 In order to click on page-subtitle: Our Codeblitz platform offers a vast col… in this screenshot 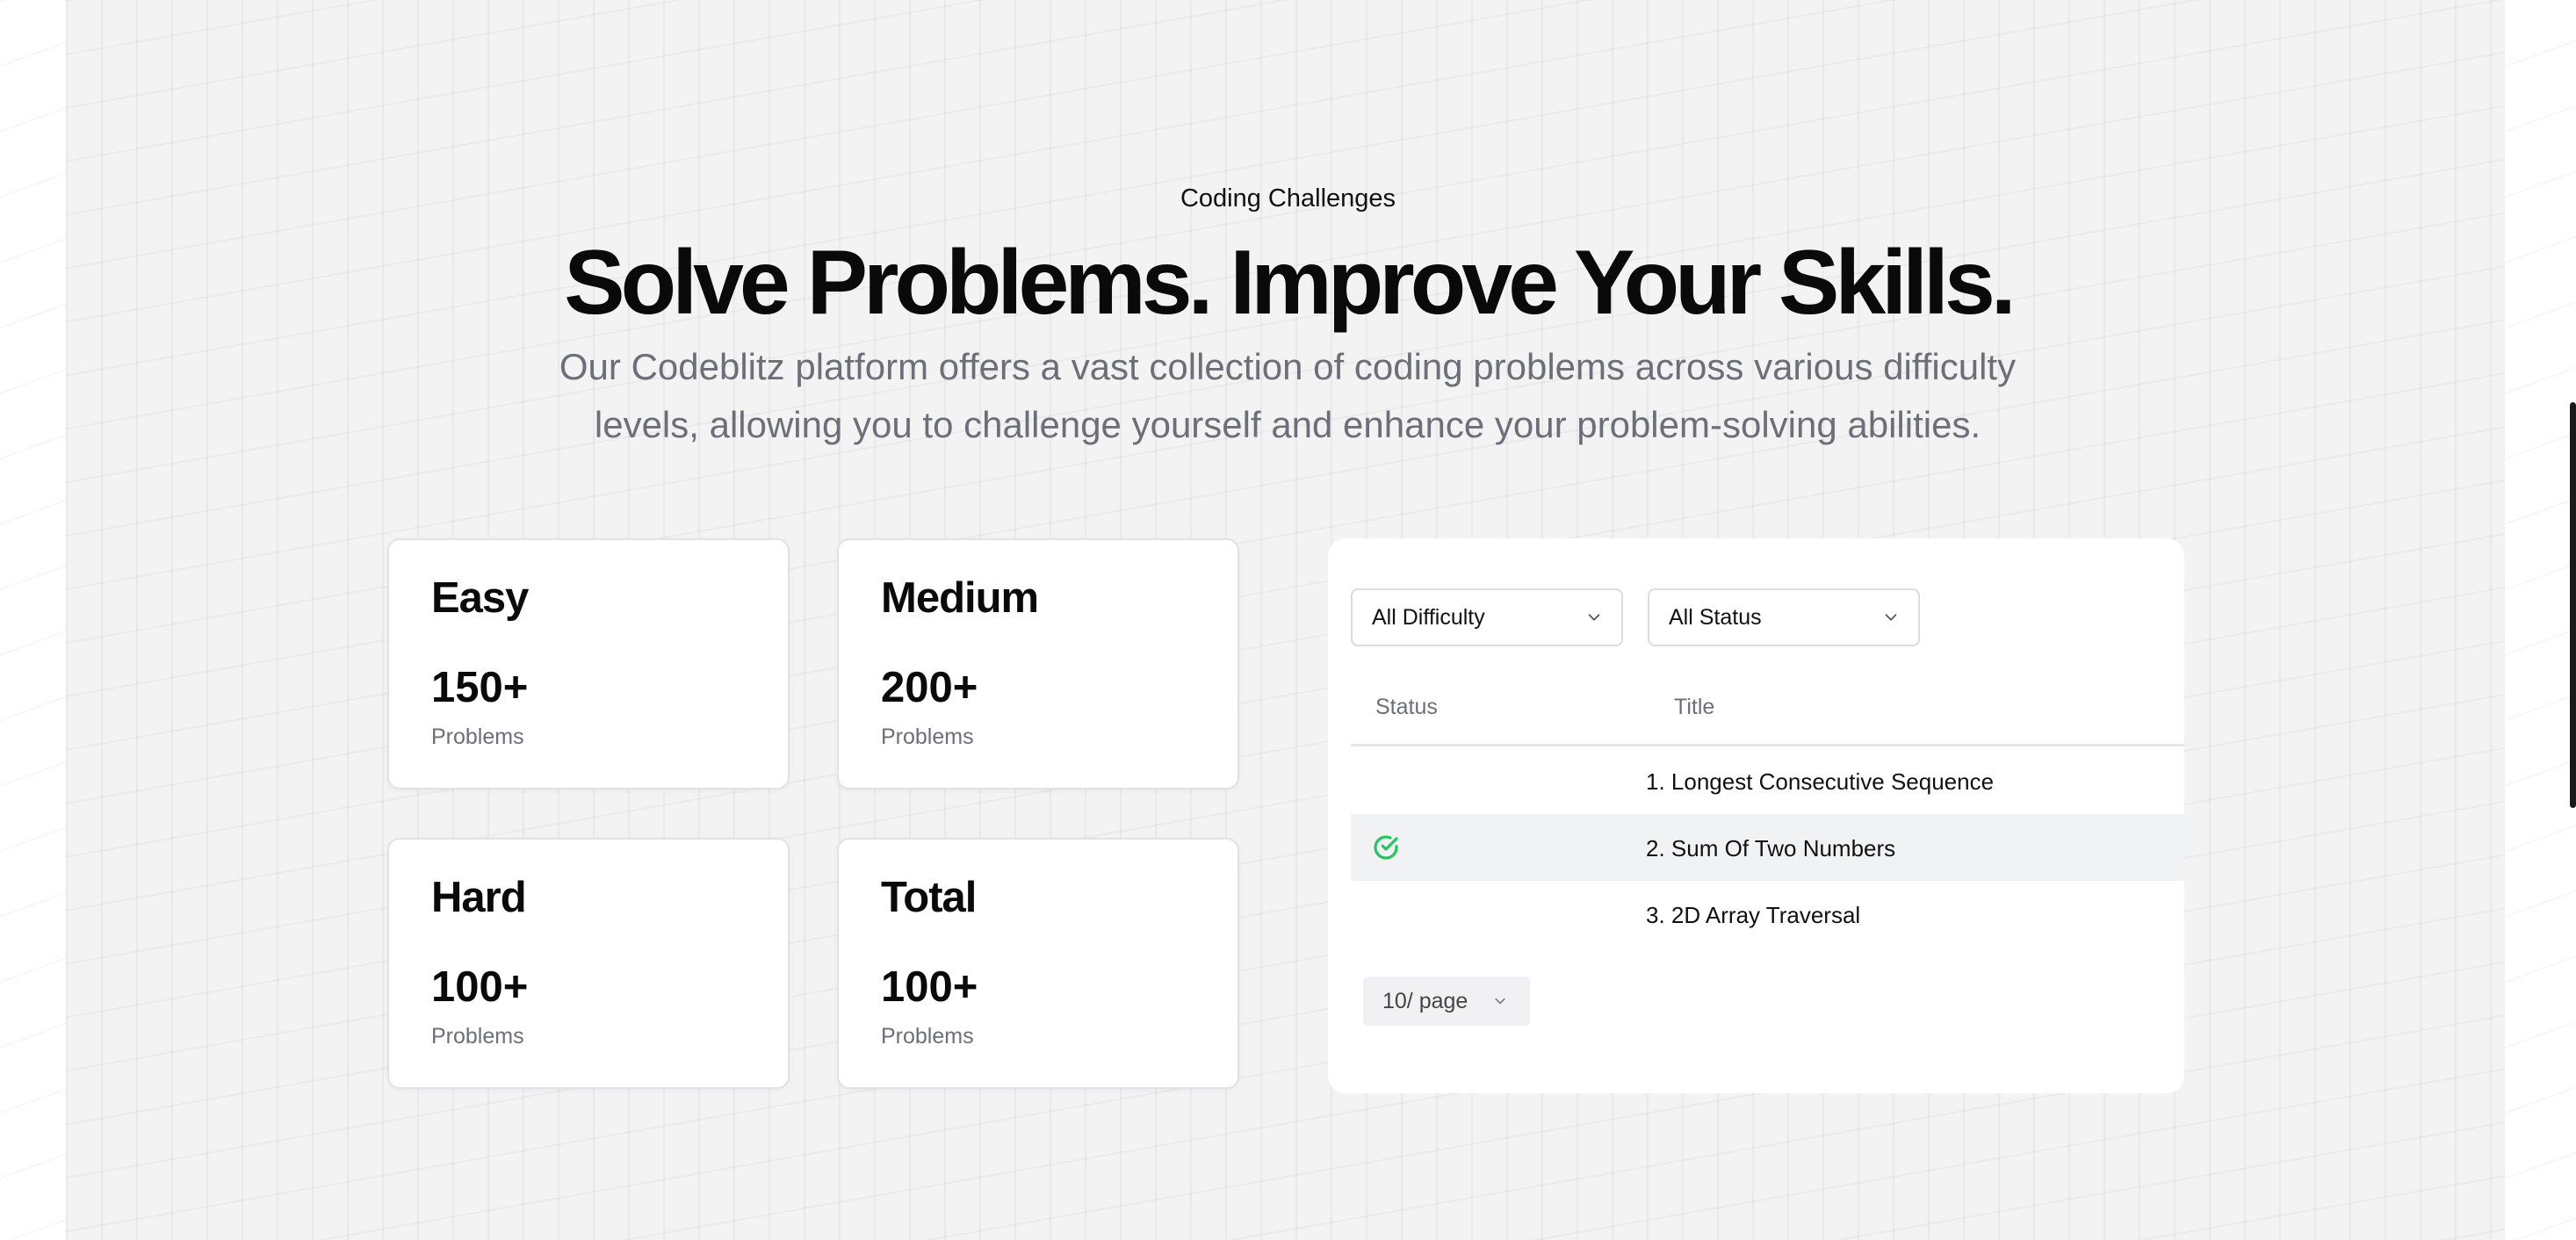, I will do `click(1287, 396)`.